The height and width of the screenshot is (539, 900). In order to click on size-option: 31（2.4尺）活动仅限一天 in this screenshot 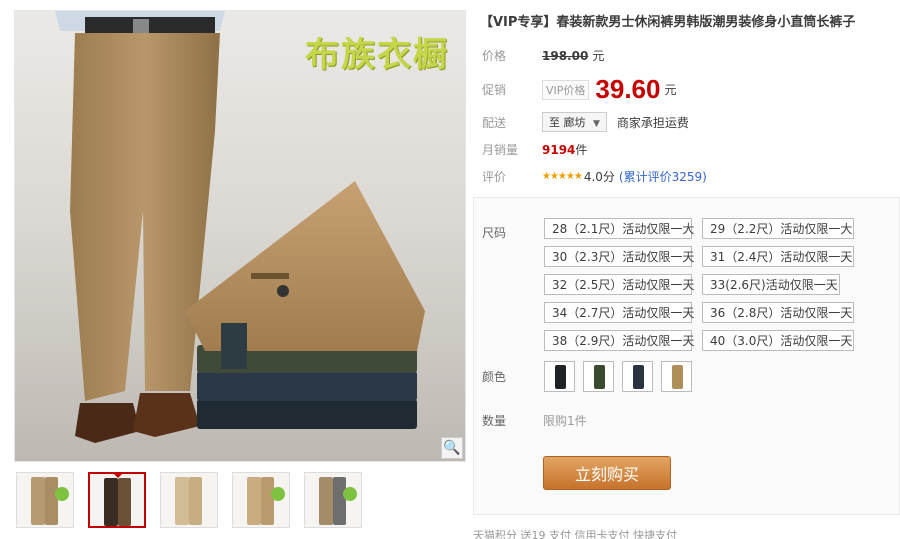, I will do `click(778, 256)`.